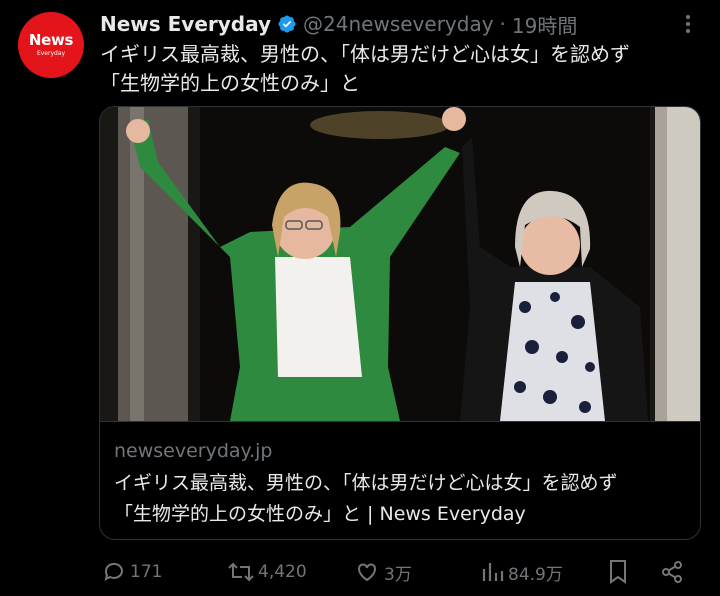 Image resolution: width=720 pixels, height=596 pixels. I want to click on bookmark-icon, so click(618, 572).